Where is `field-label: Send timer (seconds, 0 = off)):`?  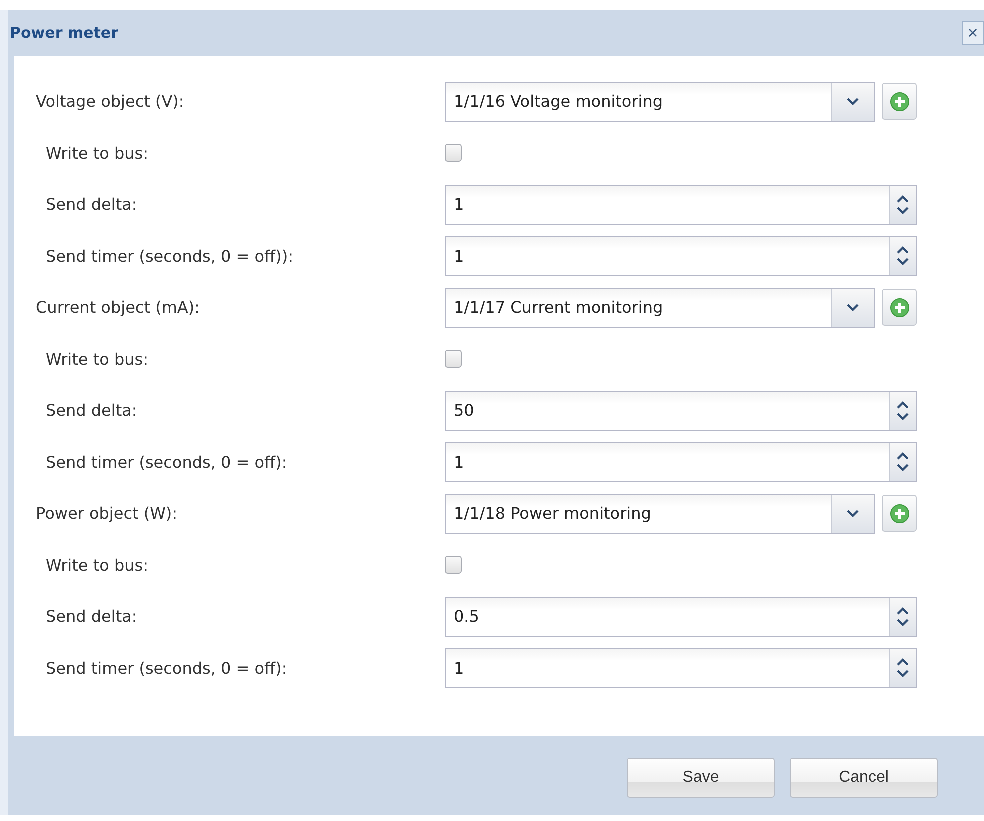 field-label: Send timer (seconds, 0 = off)): is located at coordinates (169, 256).